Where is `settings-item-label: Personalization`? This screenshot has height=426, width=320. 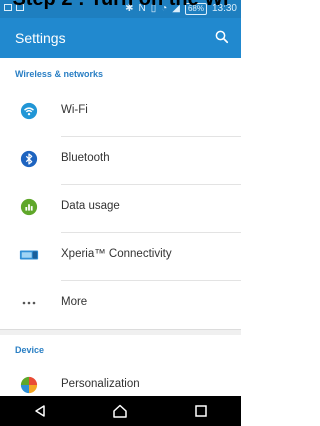 settings-item-label: Personalization is located at coordinates (100, 384).